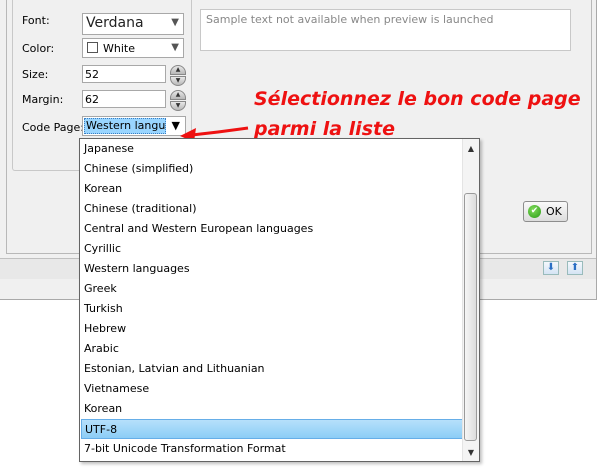 Image resolution: width=602 pixels, height=470 pixels. Describe the element at coordinates (272, 249) in the screenshot. I see `dropdown-item: Cyrillic` at that location.